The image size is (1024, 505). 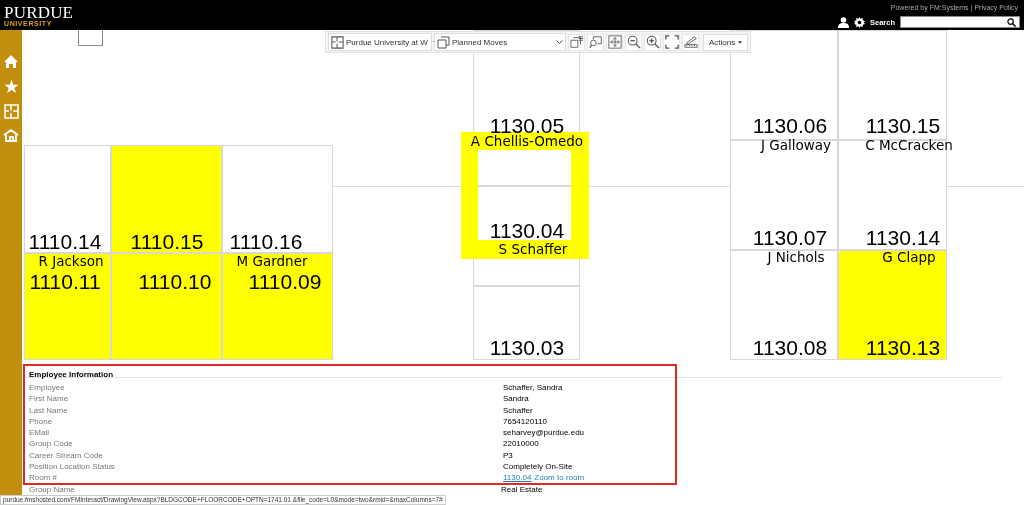 What do you see at coordinates (43, 478) in the screenshot?
I see `field-label: Room #` at bounding box center [43, 478].